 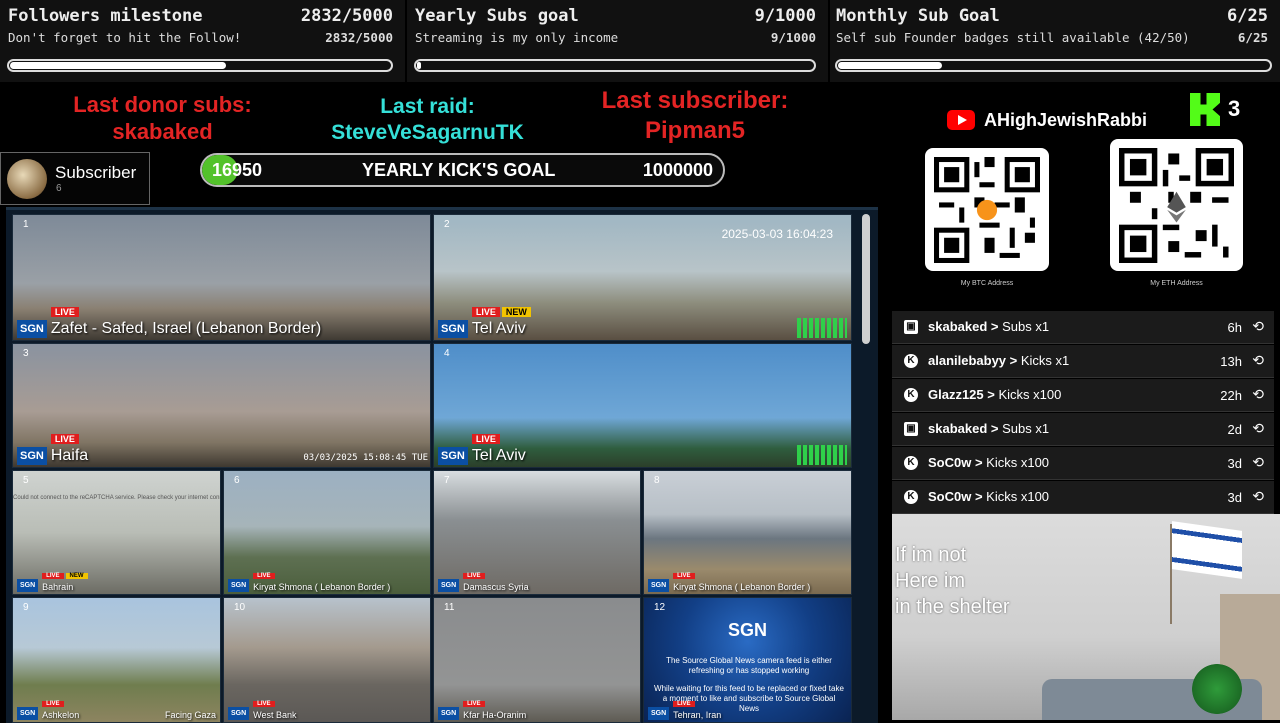 What do you see at coordinates (26, 480) in the screenshot?
I see `camera-number: 5` at bounding box center [26, 480].